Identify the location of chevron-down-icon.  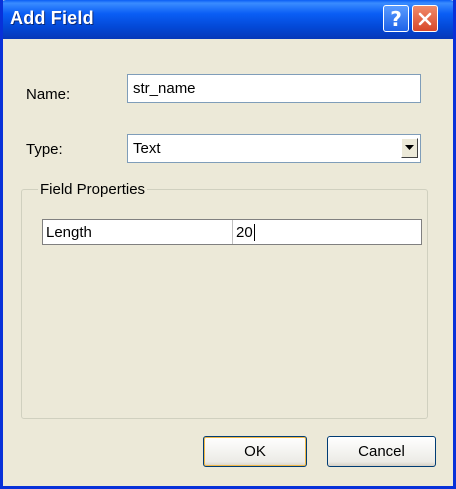
(409, 147).